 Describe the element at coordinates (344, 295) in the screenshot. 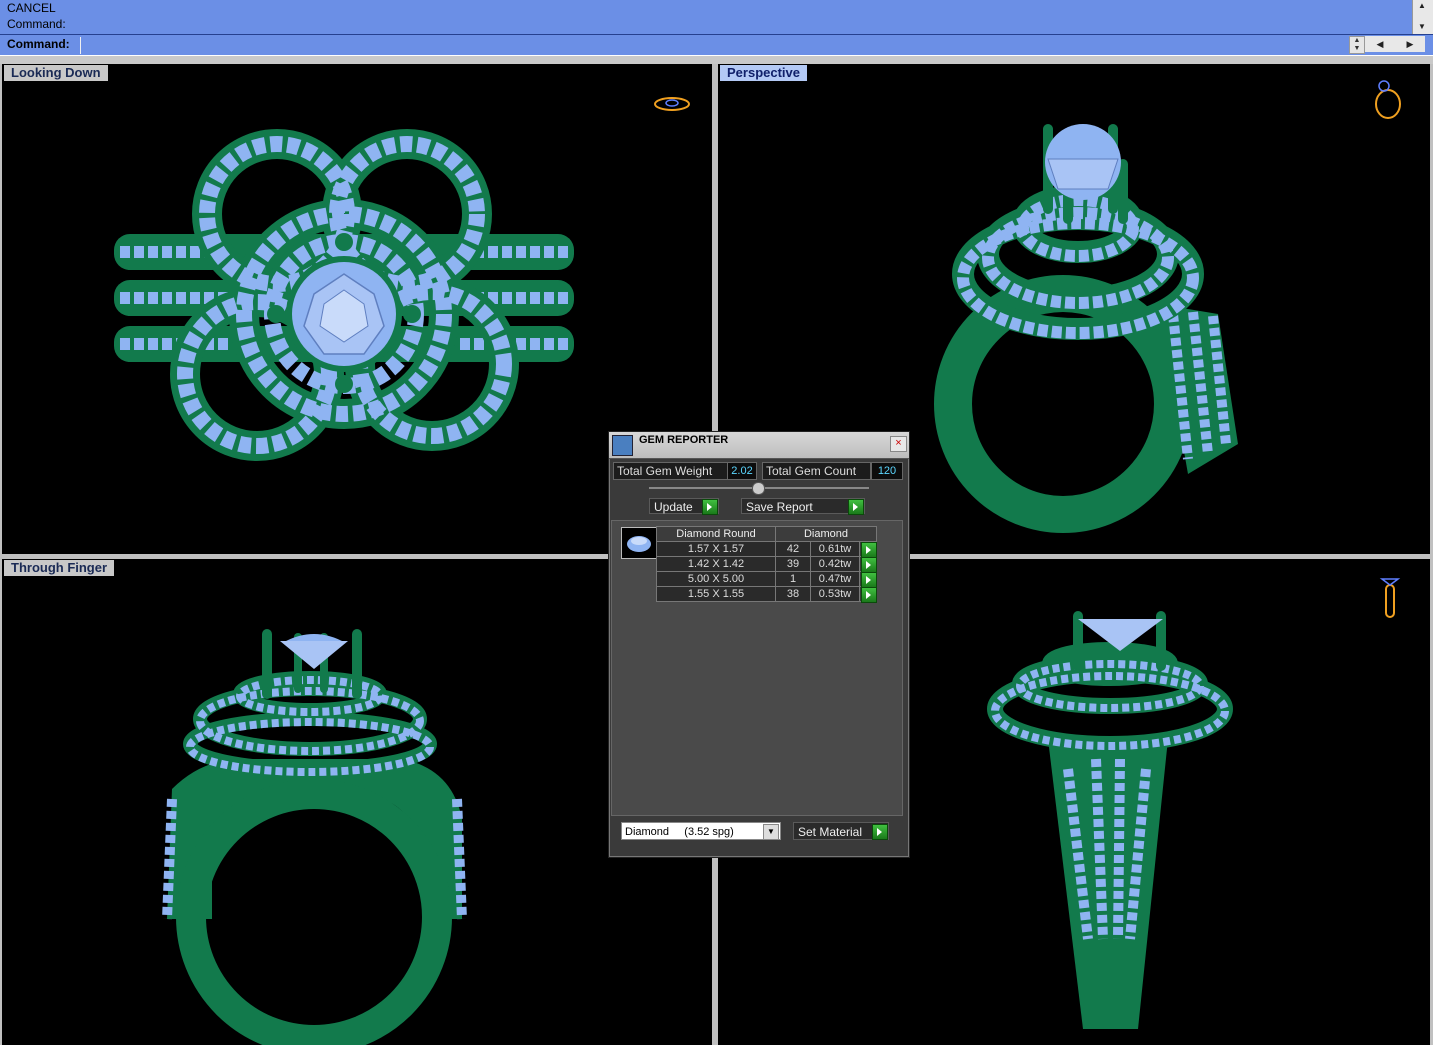

I see `ring-top-view` at that location.